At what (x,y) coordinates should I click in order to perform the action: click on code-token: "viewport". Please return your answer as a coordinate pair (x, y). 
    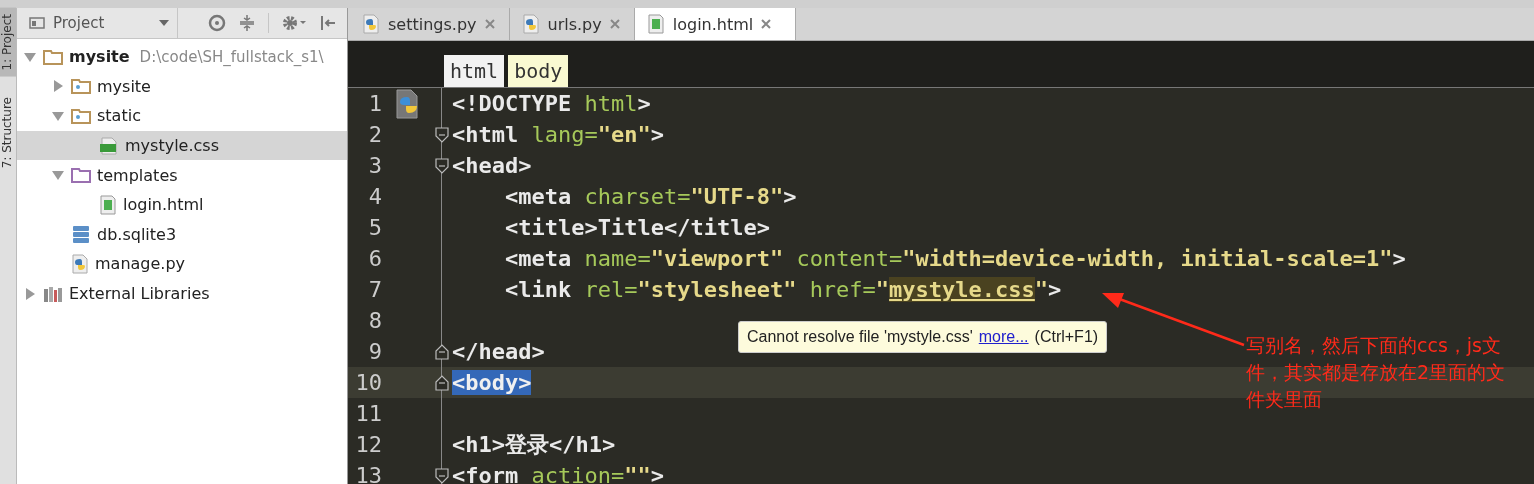
    Looking at the image, I should click on (717, 258).